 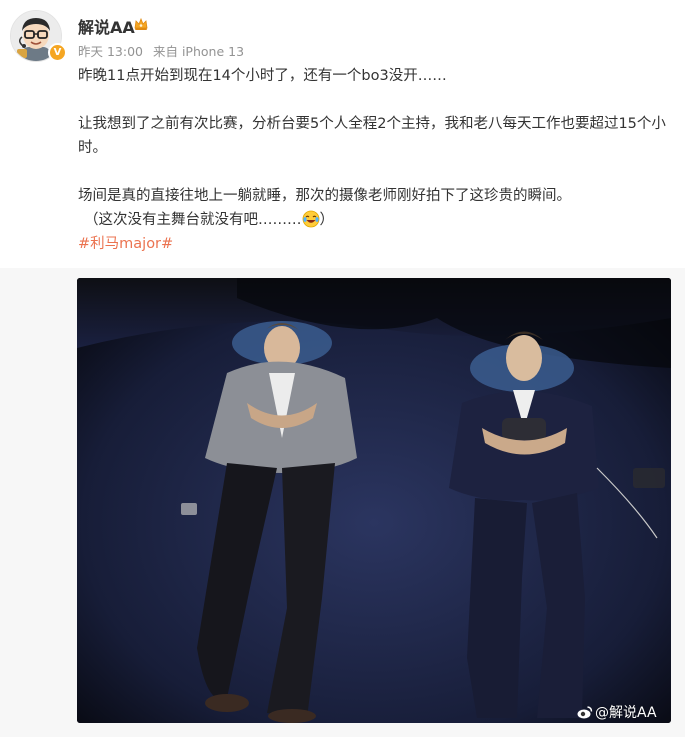 I want to click on post-paragraph-4: （这次没有主舞台就没有吧……… ）, so click(x=378, y=220).